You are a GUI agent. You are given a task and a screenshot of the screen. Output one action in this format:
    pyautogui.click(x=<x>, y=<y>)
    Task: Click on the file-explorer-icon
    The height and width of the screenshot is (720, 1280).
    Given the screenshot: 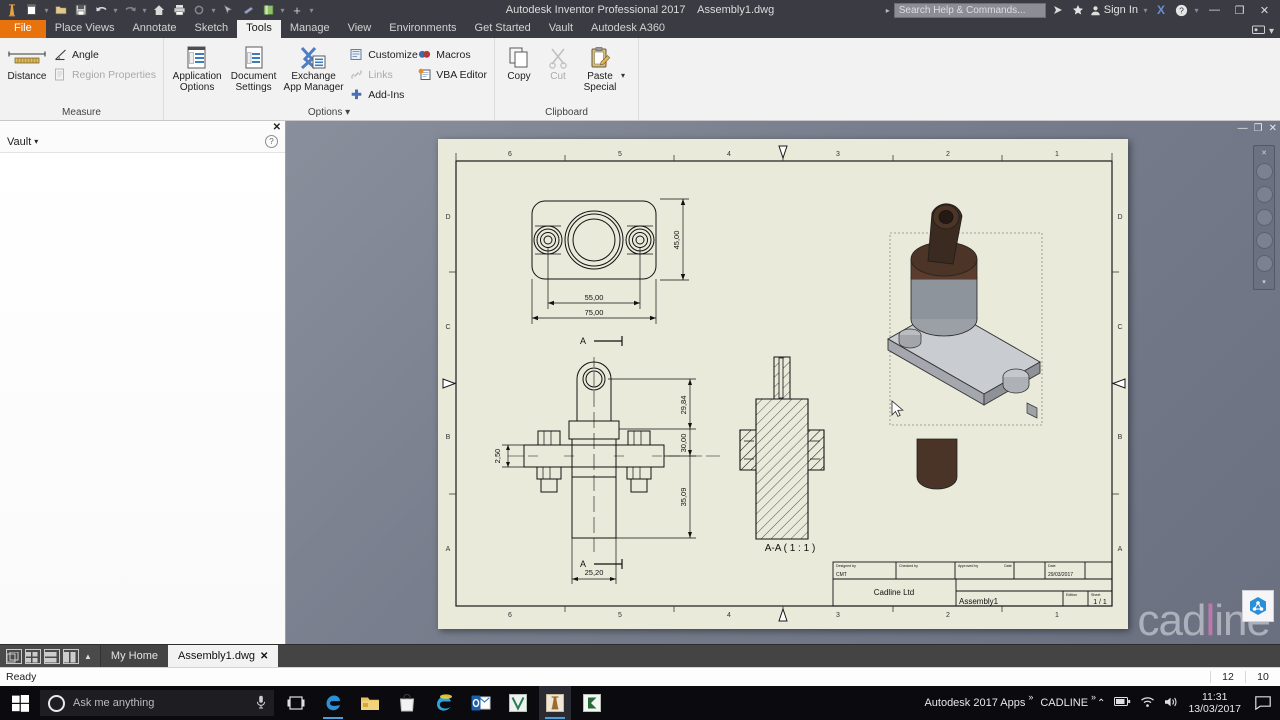 What is the action you would take?
    pyautogui.click(x=370, y=703)
    